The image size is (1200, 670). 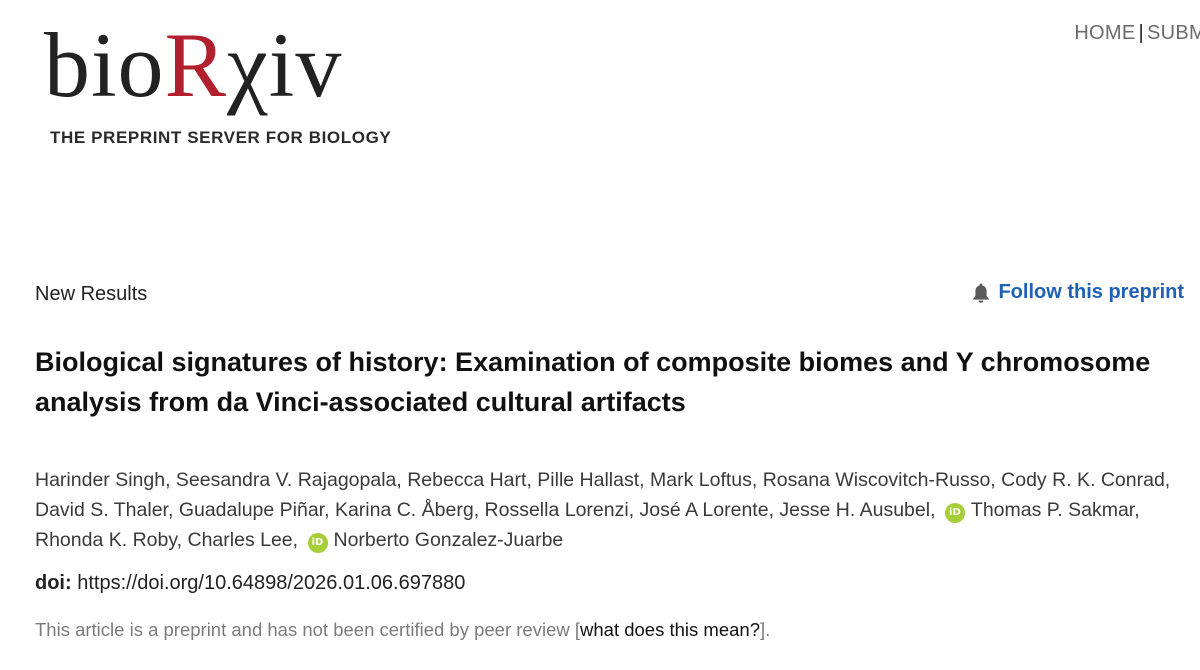 I want to click on author-item: Rebecca Hart,, so click(x=472, y=480).